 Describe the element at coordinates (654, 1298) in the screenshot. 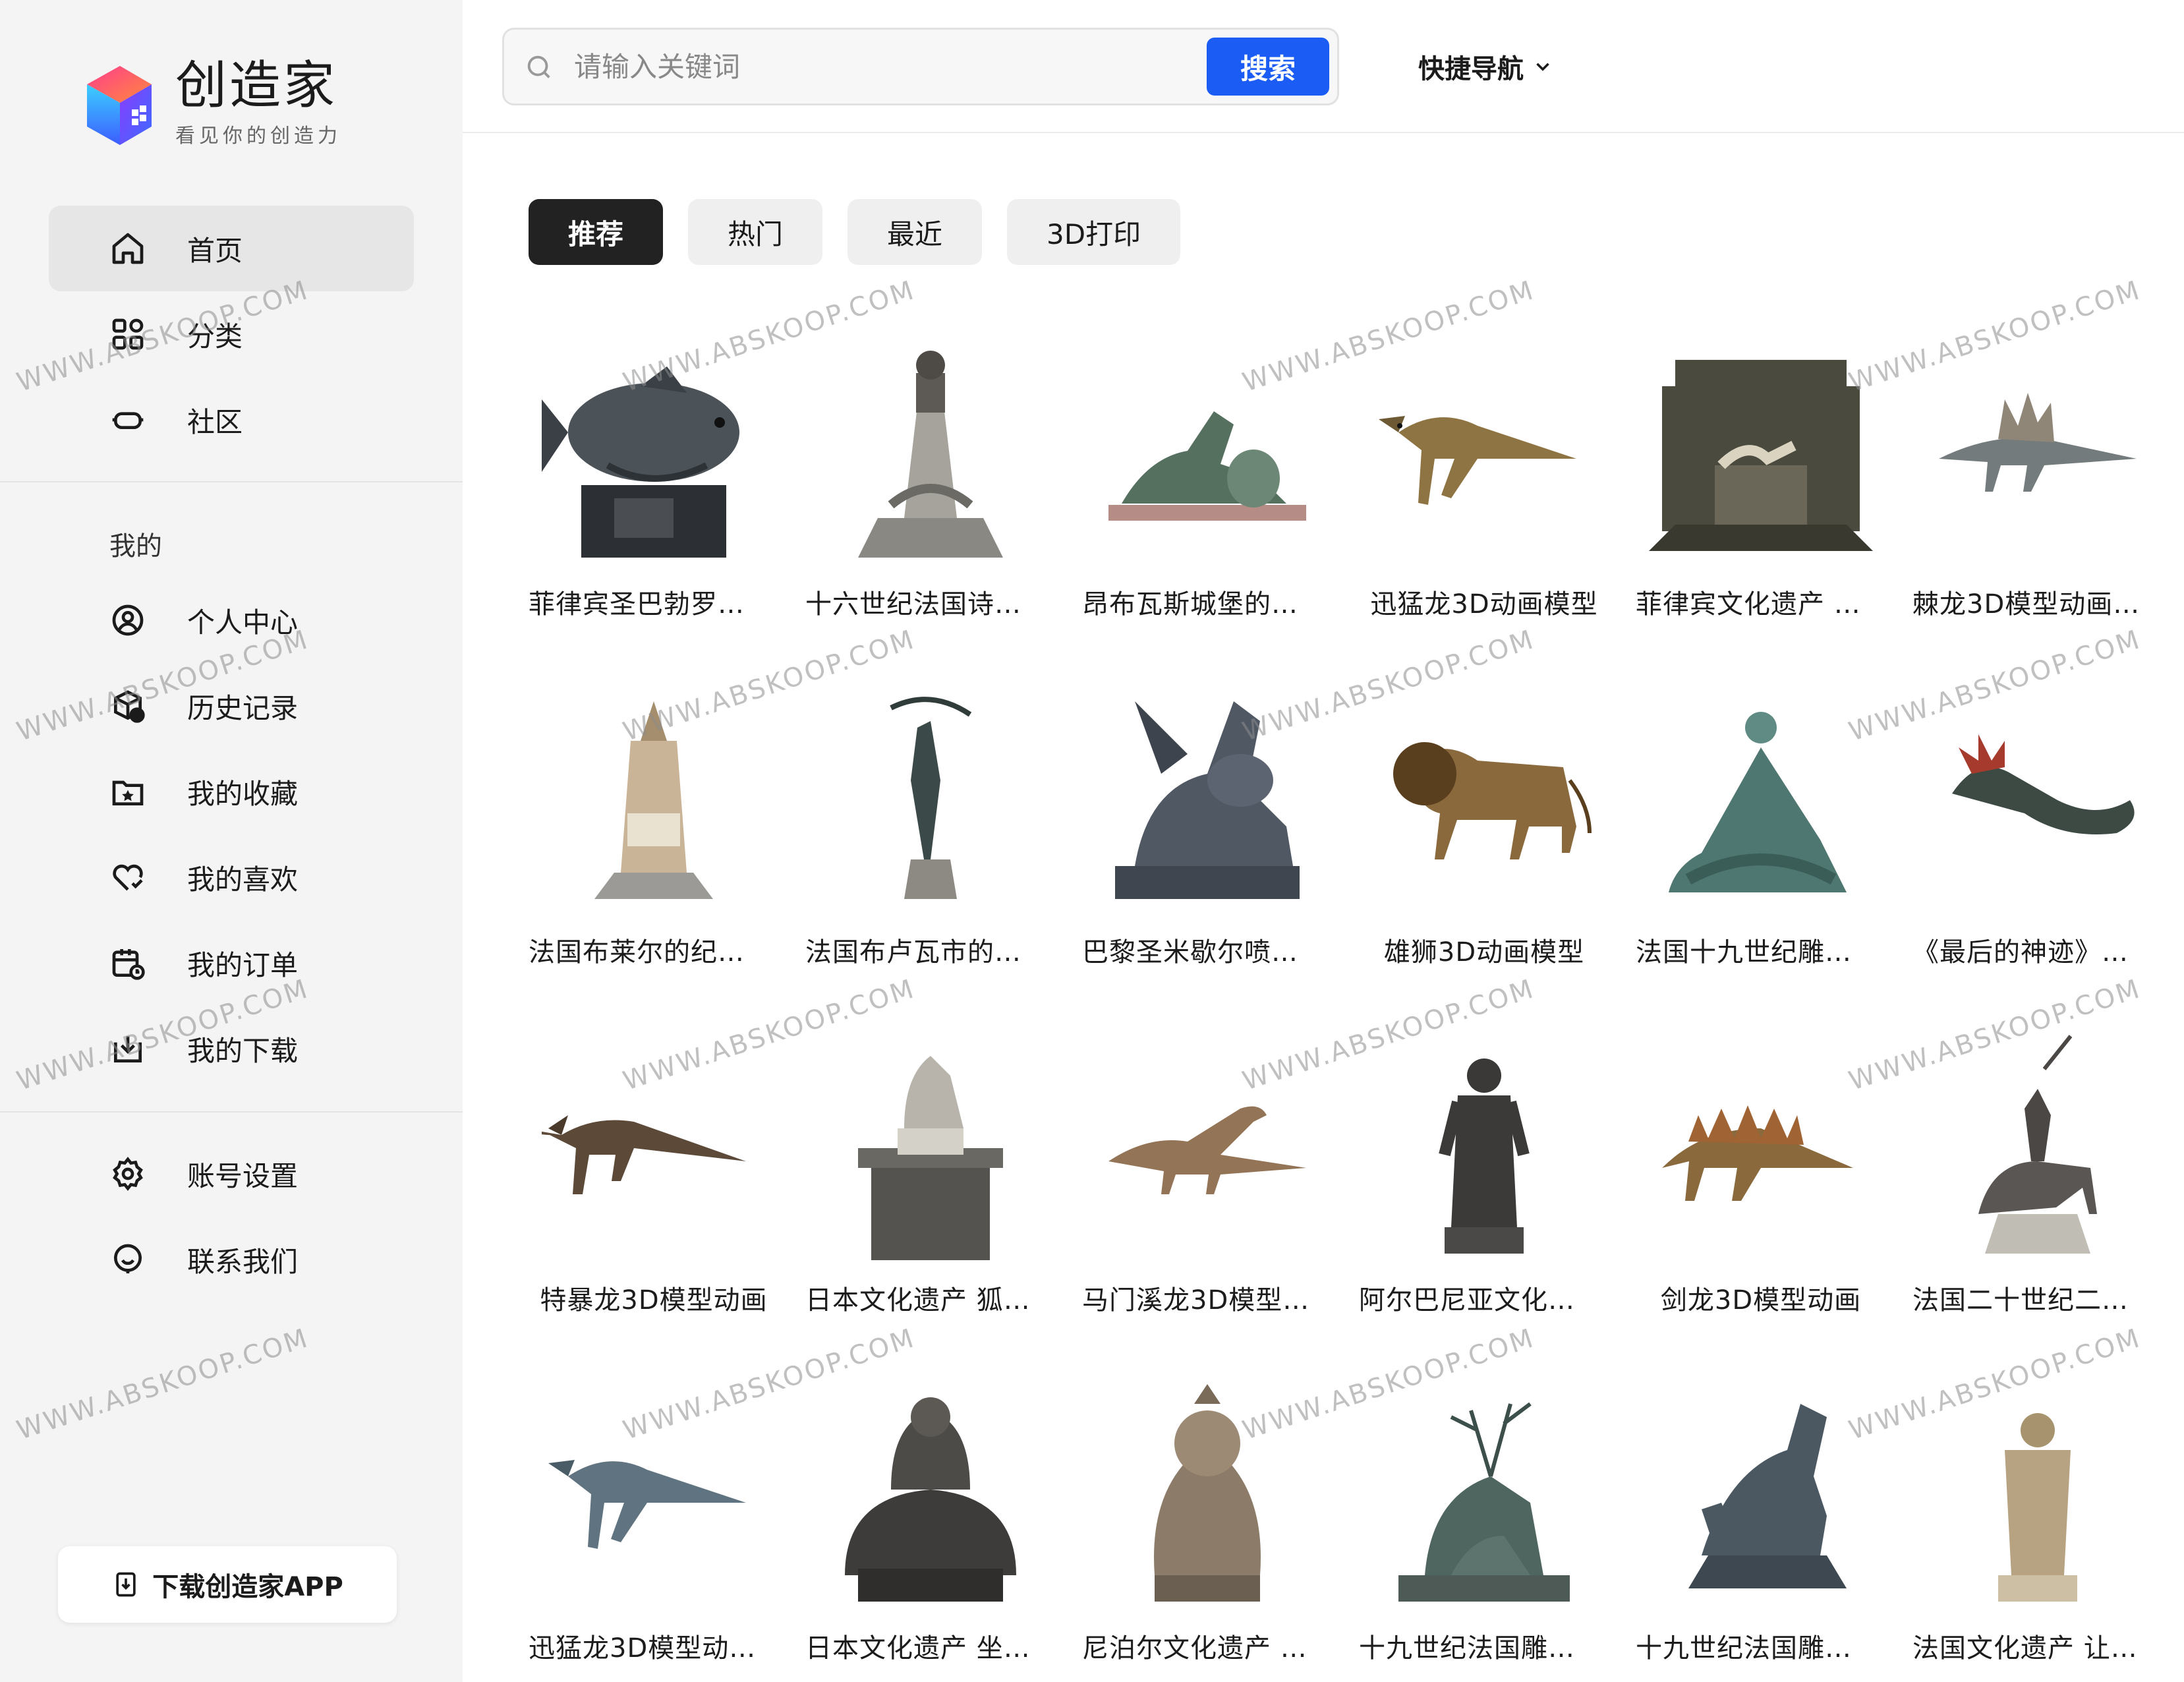

I see `model-title: 特暴龙3D模型动画` at that location.